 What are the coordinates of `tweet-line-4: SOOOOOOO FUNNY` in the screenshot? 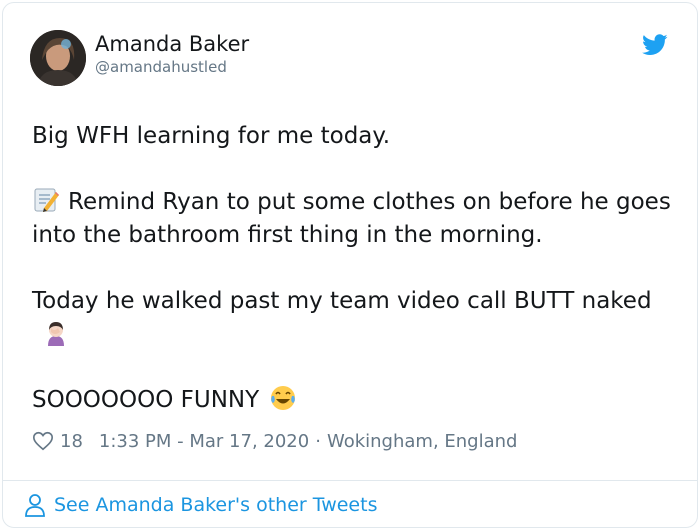 It's located at (352, 400).